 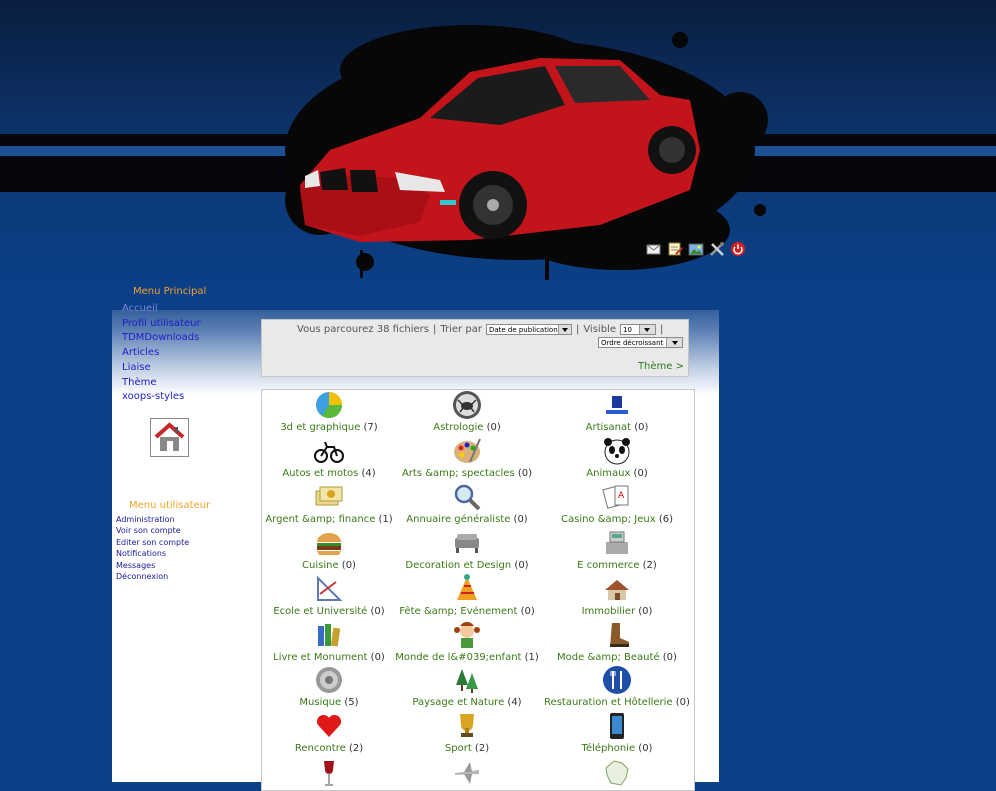 What do you see at coordinates (329, 635) in the screenshot?
I see `books-icon` at bounding box center [329, 635].